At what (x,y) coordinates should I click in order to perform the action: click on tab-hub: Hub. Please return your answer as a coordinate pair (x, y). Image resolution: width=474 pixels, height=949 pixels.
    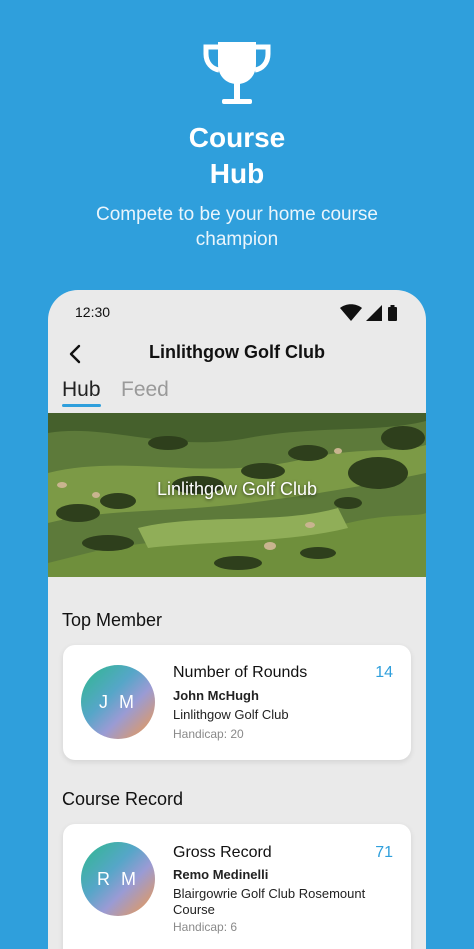
    Looking at the image, I should click on (81, 392).